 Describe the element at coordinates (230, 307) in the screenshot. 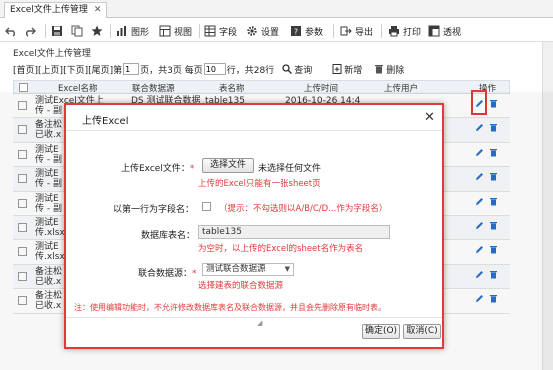

I see `edit-note: 注：使用编辑功能时，不允许修改数据库表名及联合数据源，并且会先删除原有临时表。` at that location.